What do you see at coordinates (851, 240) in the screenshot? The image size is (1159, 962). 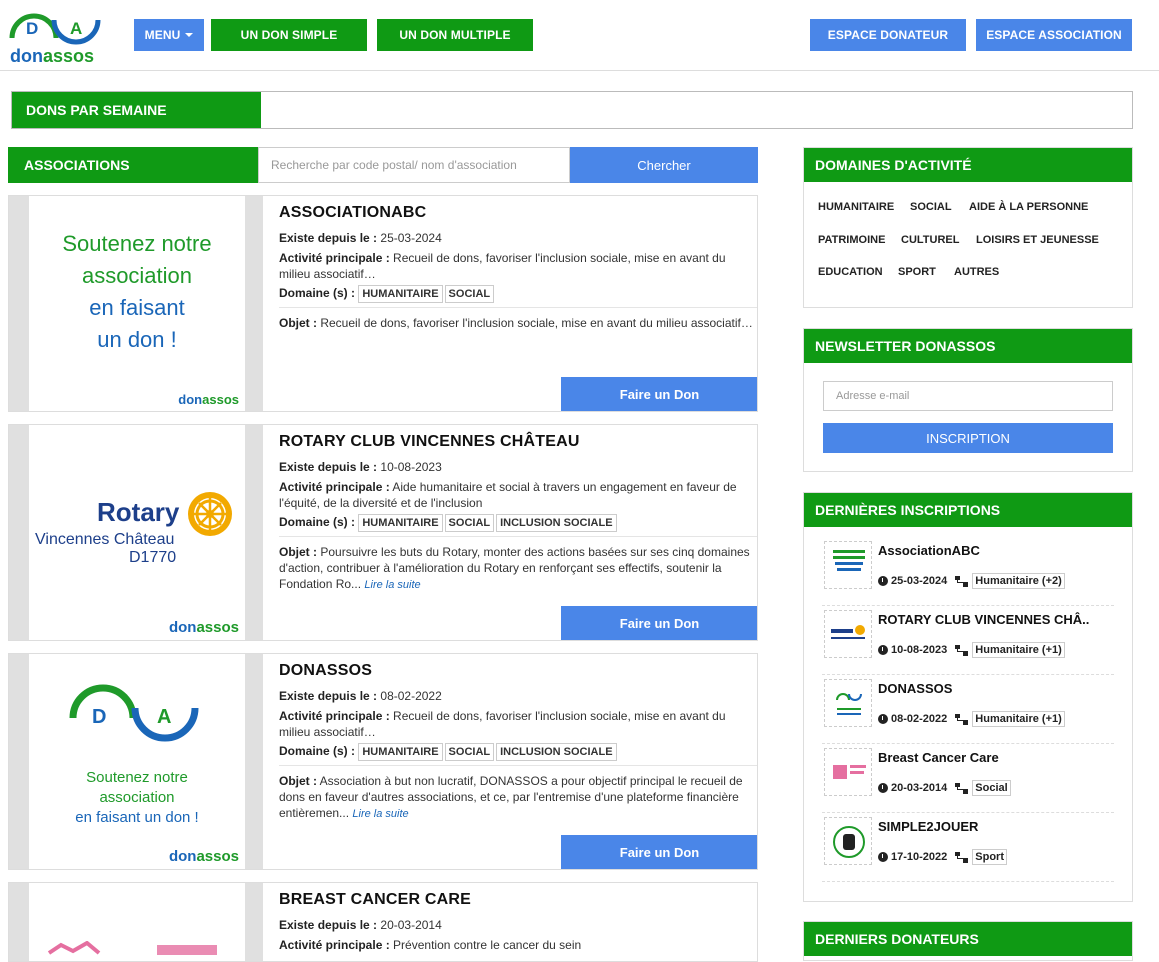 I see `domain-link-patrimoine: PATRIMOINE` at bounding box center [851, 240].